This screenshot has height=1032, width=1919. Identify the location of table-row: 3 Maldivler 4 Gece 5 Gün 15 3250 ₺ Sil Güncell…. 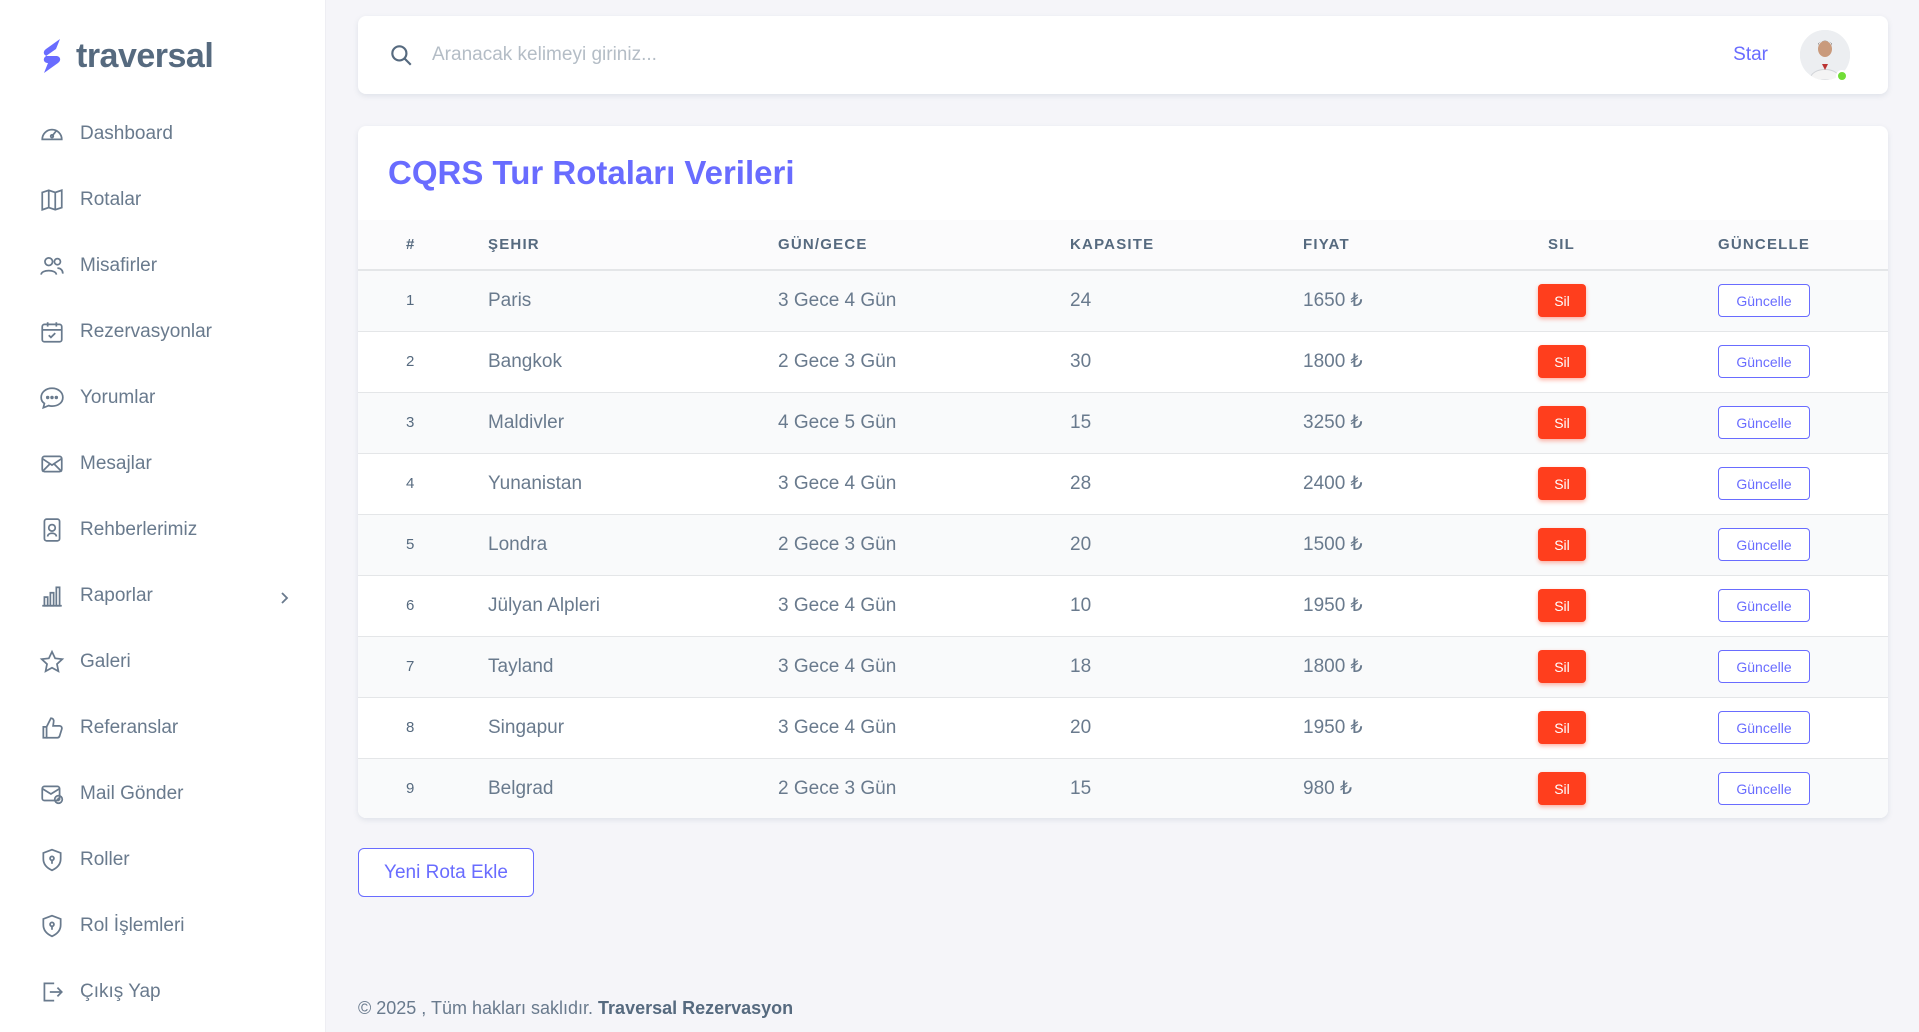
(1123, 422).